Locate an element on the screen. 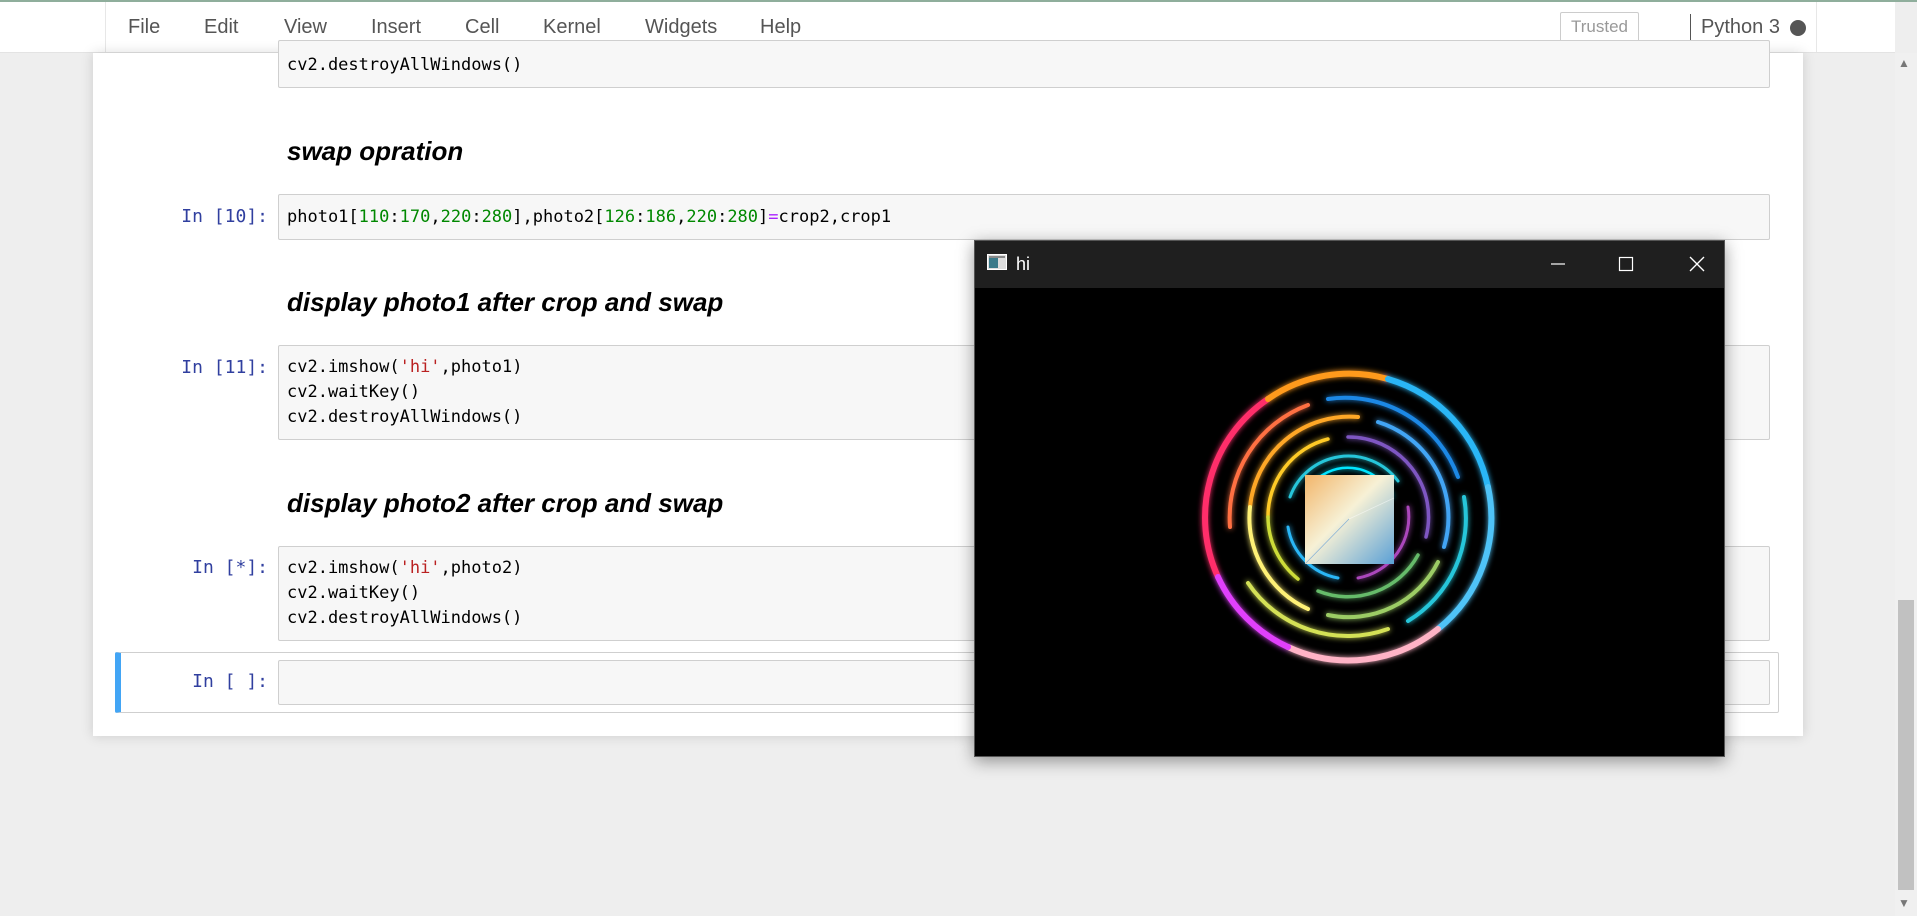 This screenshot has height=916, width=1917. close-icon is located at coordinates (1697, 264).